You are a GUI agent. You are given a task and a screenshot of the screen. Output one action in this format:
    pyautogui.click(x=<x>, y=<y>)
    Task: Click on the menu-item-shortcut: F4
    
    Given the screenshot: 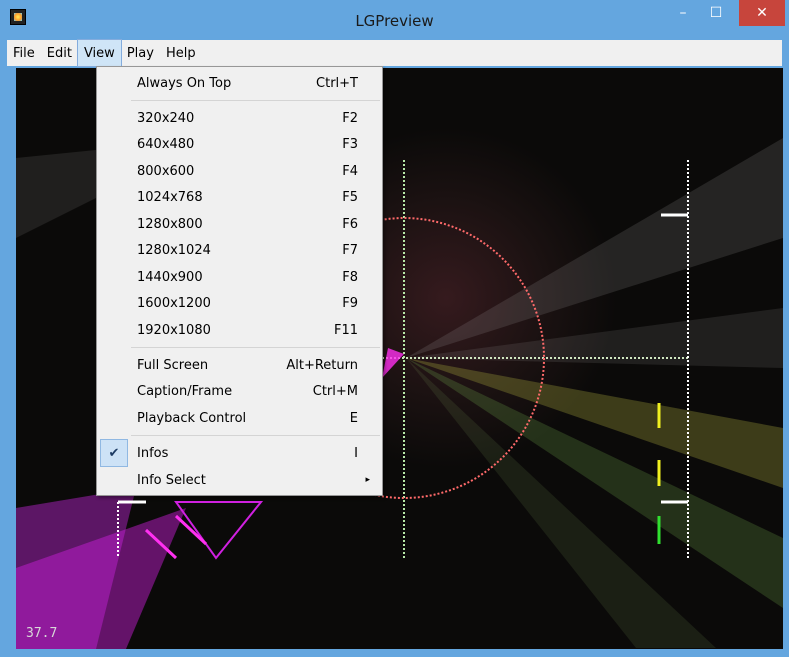 What is the action you would take?
    pyautogui.click(x=350, y=171)
    